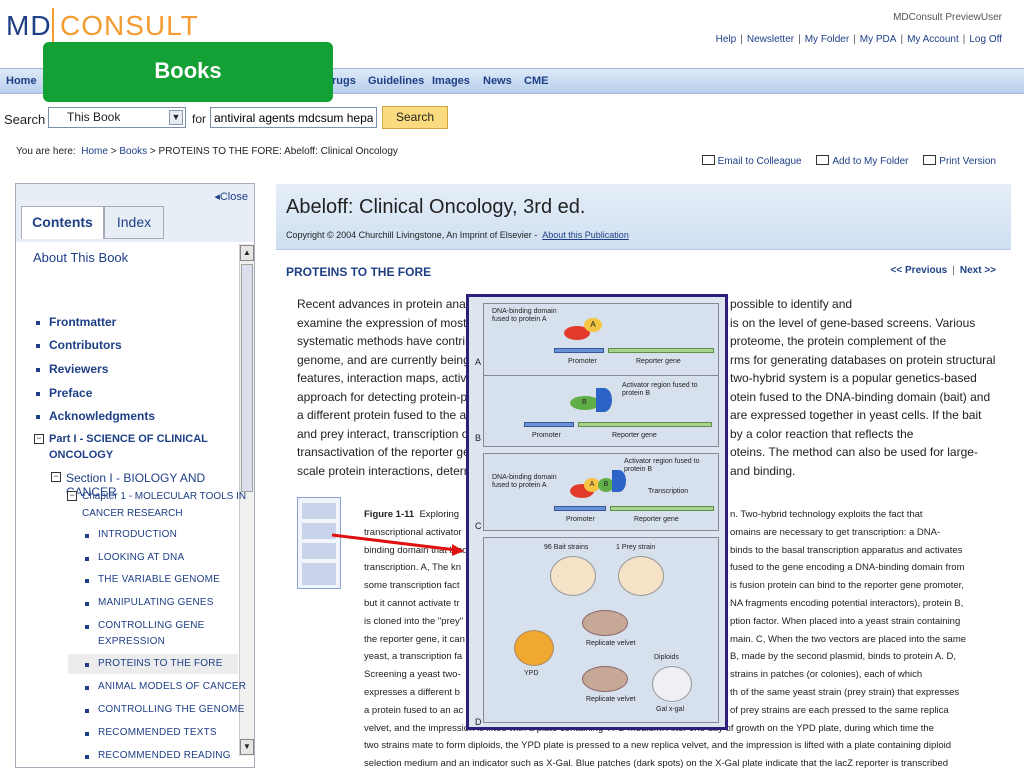 This screenshot has width=1024, height=769. I want to click on log-off-link: Log Off, so click(985, 39).